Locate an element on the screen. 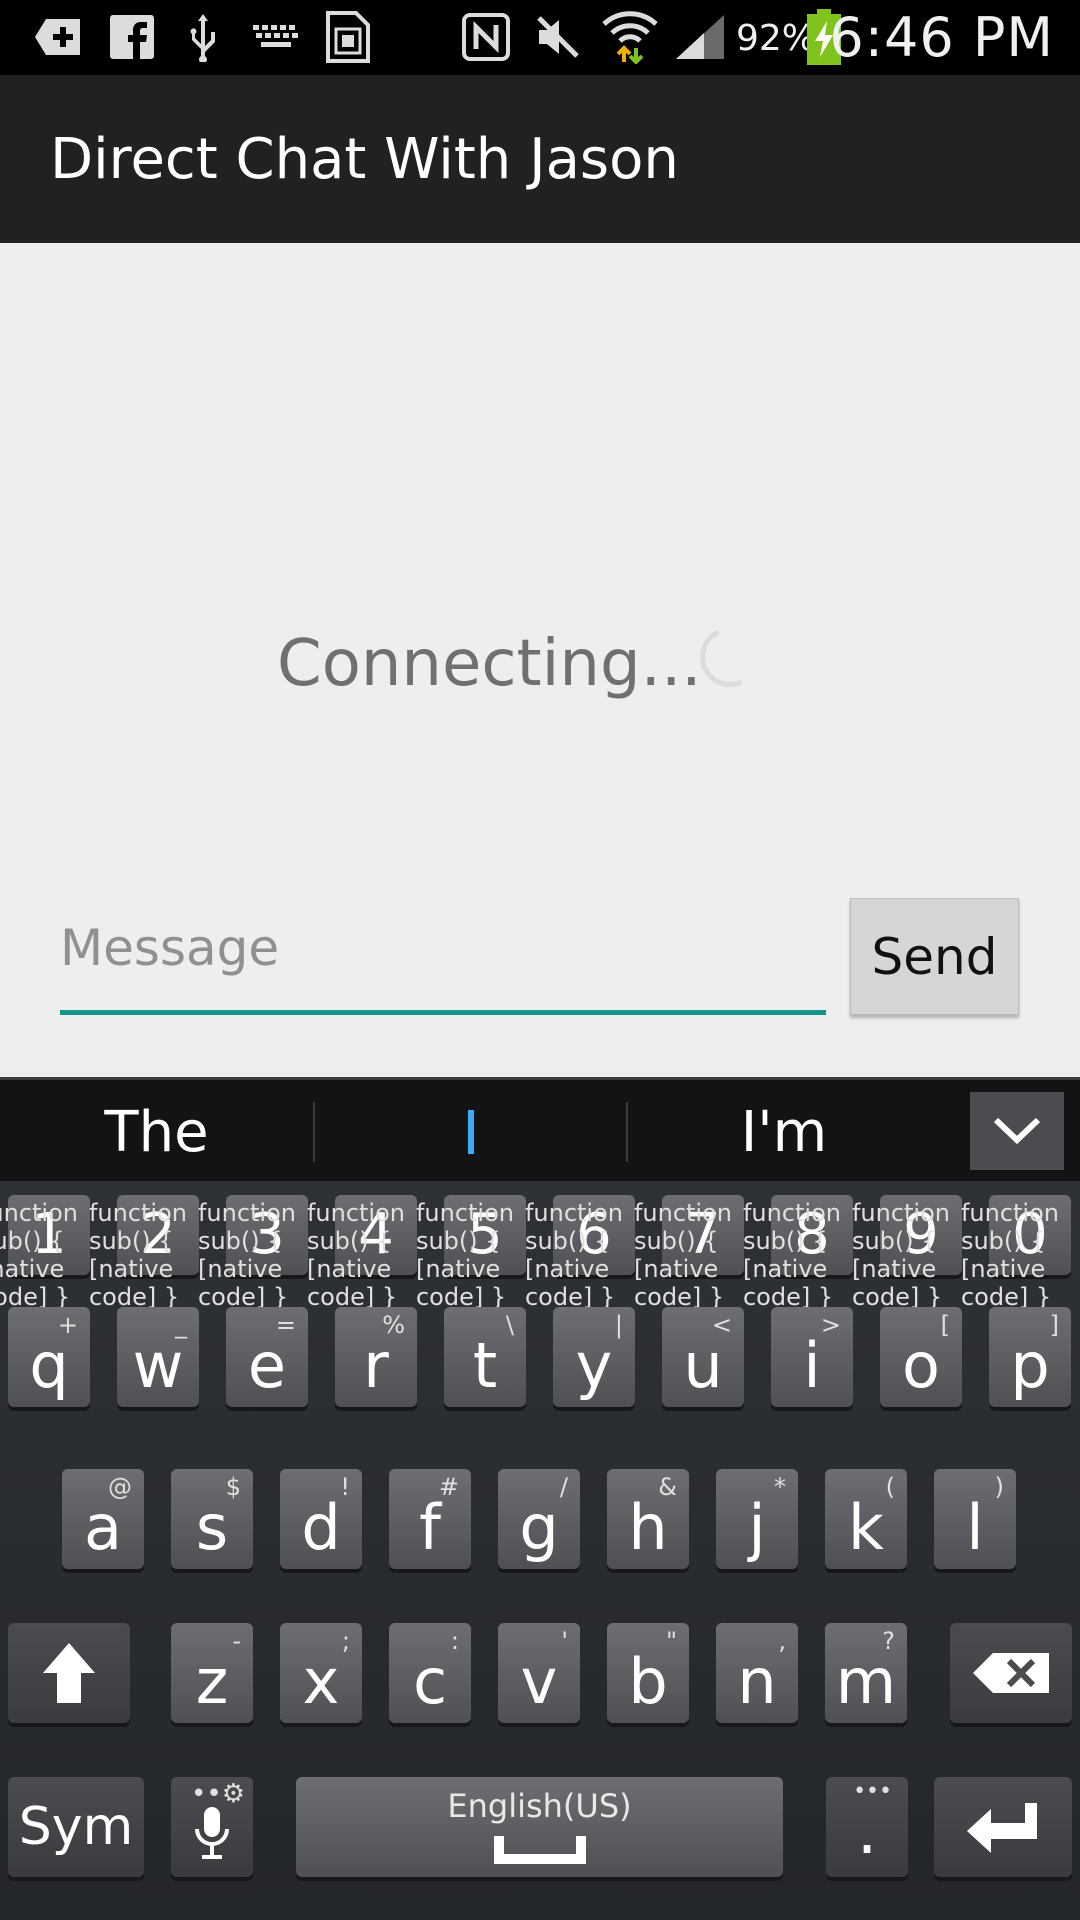  signal-icon is located at coordinates (700, 37).